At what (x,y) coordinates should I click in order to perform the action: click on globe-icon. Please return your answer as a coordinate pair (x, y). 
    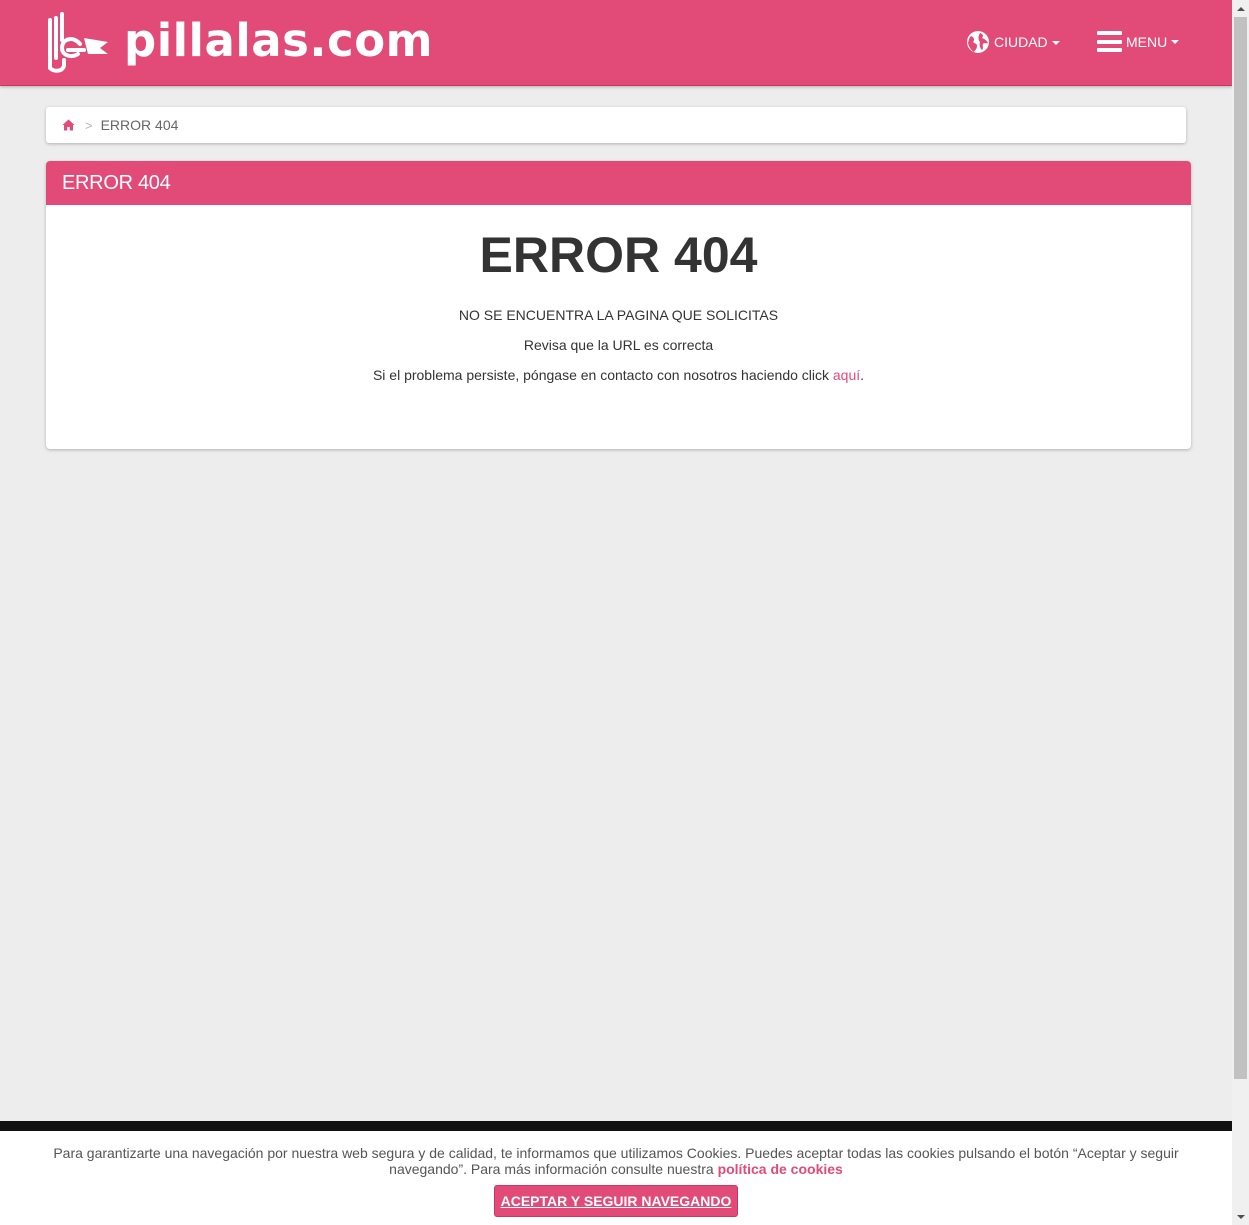
    Looking at the image, I should click on (978, 42).